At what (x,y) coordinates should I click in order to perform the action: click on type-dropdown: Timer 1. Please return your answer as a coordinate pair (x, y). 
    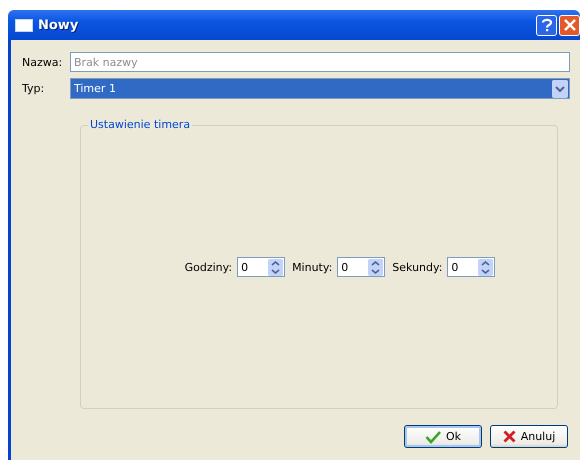
    Looking at the image, I should click on (320, 88).